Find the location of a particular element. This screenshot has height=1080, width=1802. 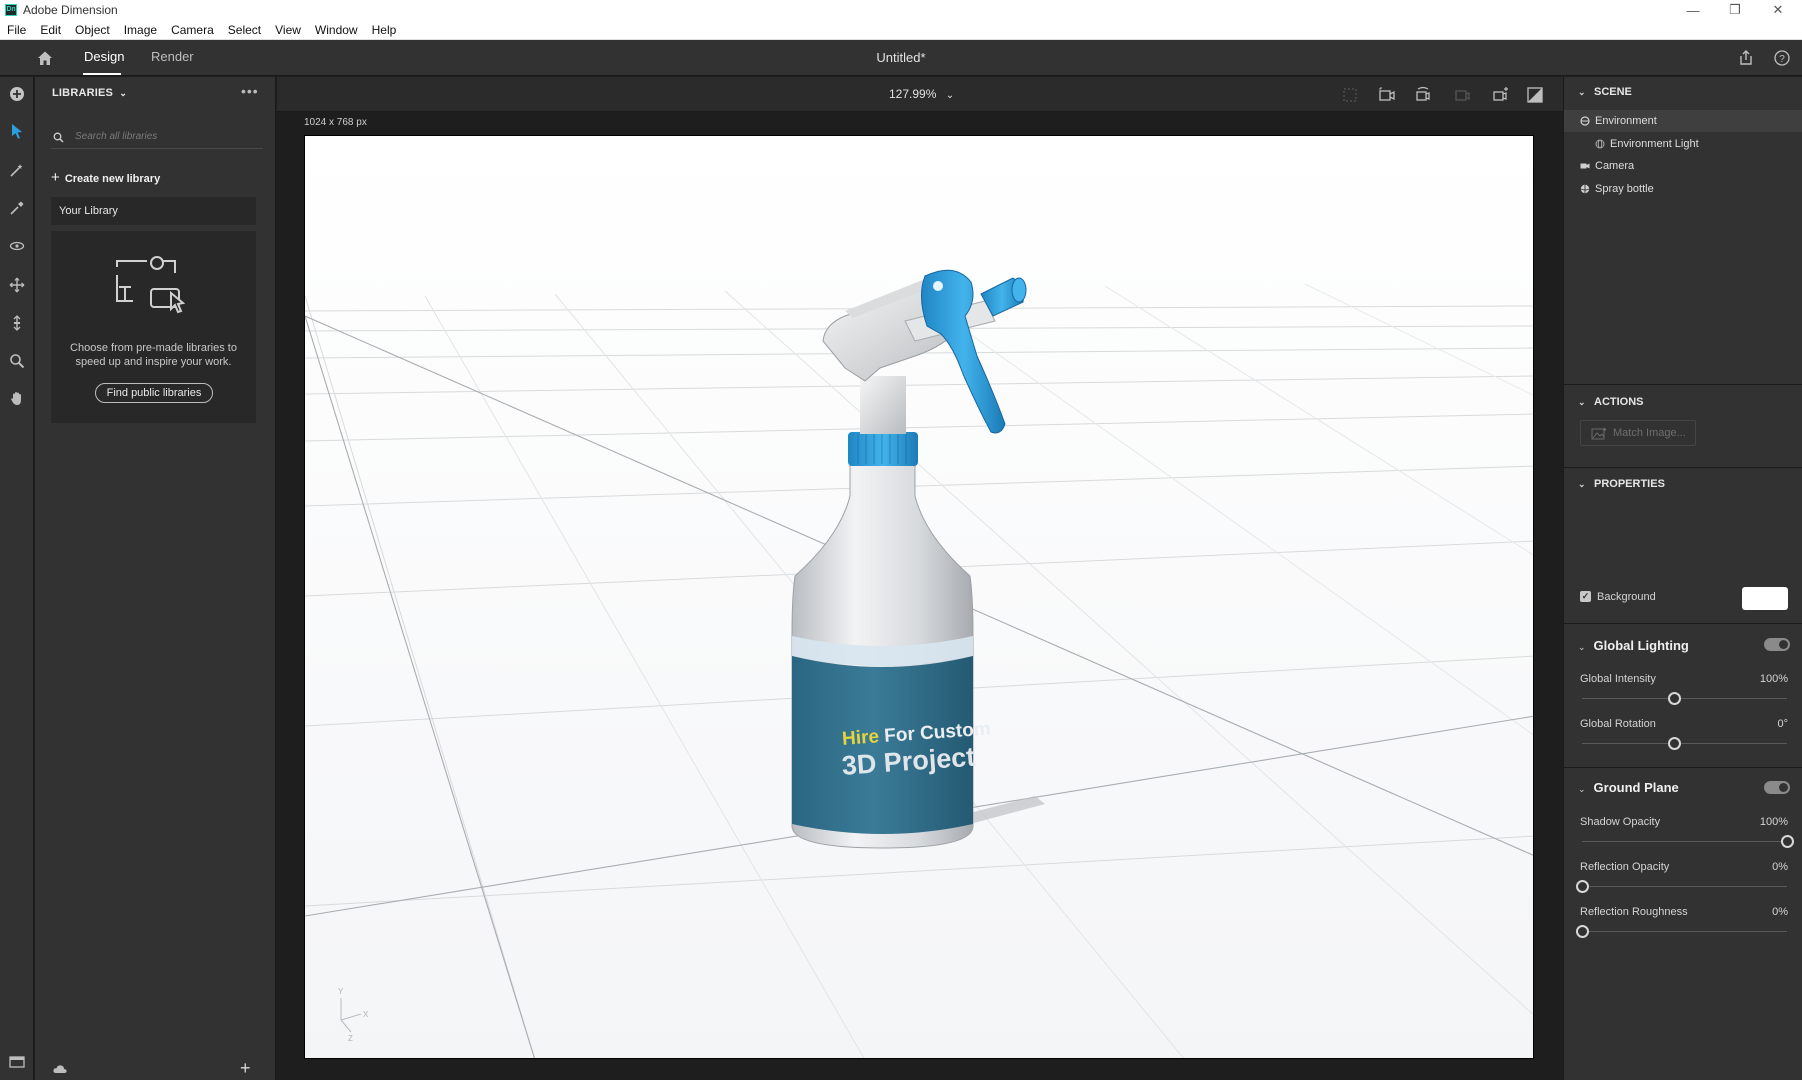

shadow-opacity-slider is located at coordinates (1688, 841).